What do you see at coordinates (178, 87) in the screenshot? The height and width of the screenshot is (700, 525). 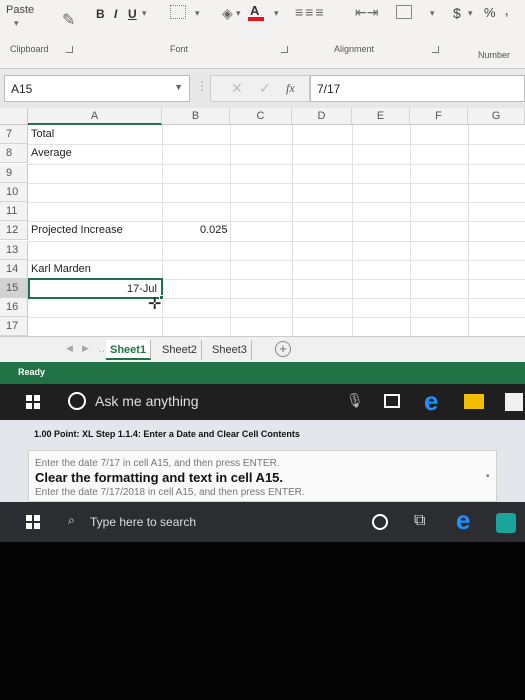 I see `chevron-down-icon: ▼` at bounding box center [178, 87].